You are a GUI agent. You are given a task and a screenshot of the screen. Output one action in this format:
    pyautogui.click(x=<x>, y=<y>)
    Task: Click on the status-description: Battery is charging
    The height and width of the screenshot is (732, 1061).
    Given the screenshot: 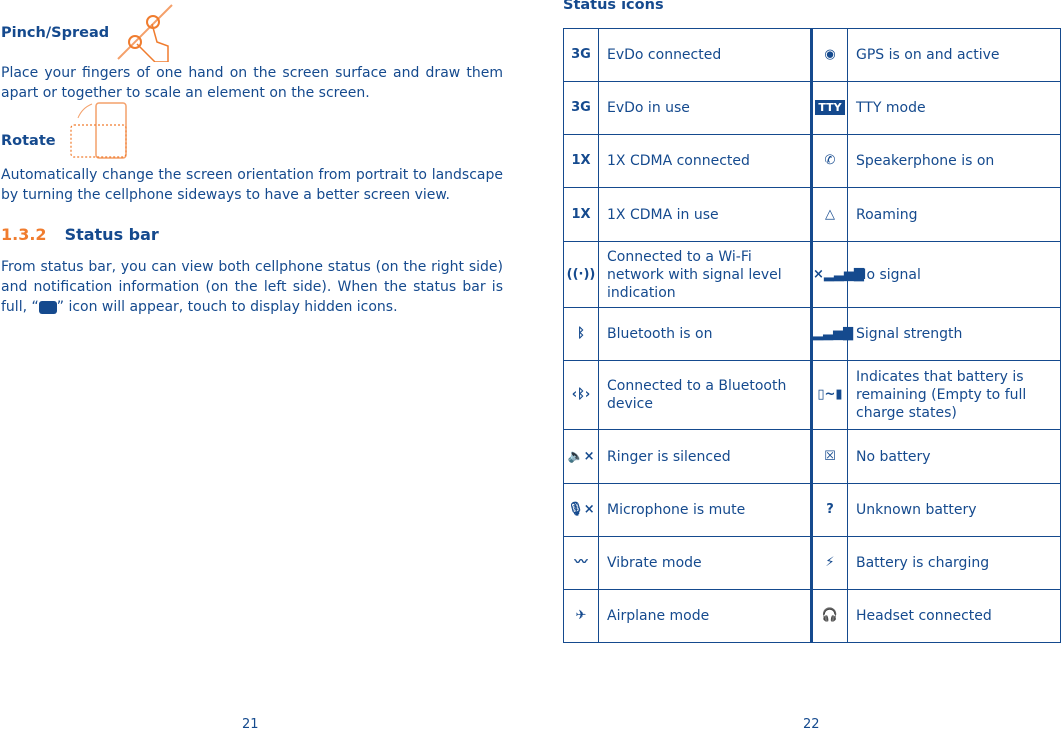 What is the action you would take?
    pyautogui.click(x=954, y=563)
    